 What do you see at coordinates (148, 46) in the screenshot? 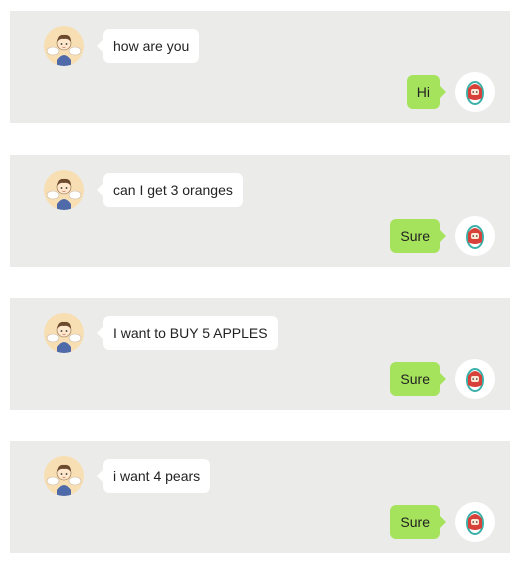
I see `incoming-message-bubble: how are you` at bounding box center [148, 46].